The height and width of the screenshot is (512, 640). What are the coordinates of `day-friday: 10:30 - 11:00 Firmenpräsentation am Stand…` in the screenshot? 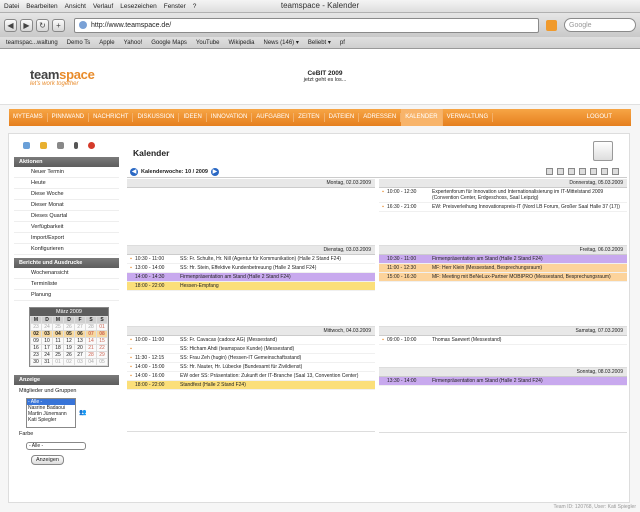 It's located at (503, 291).